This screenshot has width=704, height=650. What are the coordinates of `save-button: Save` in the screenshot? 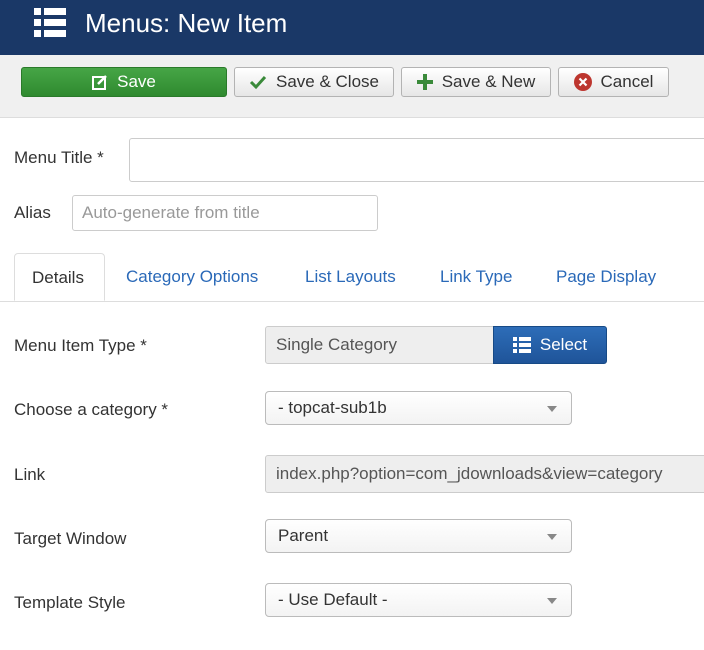 It's located at (124, 82).